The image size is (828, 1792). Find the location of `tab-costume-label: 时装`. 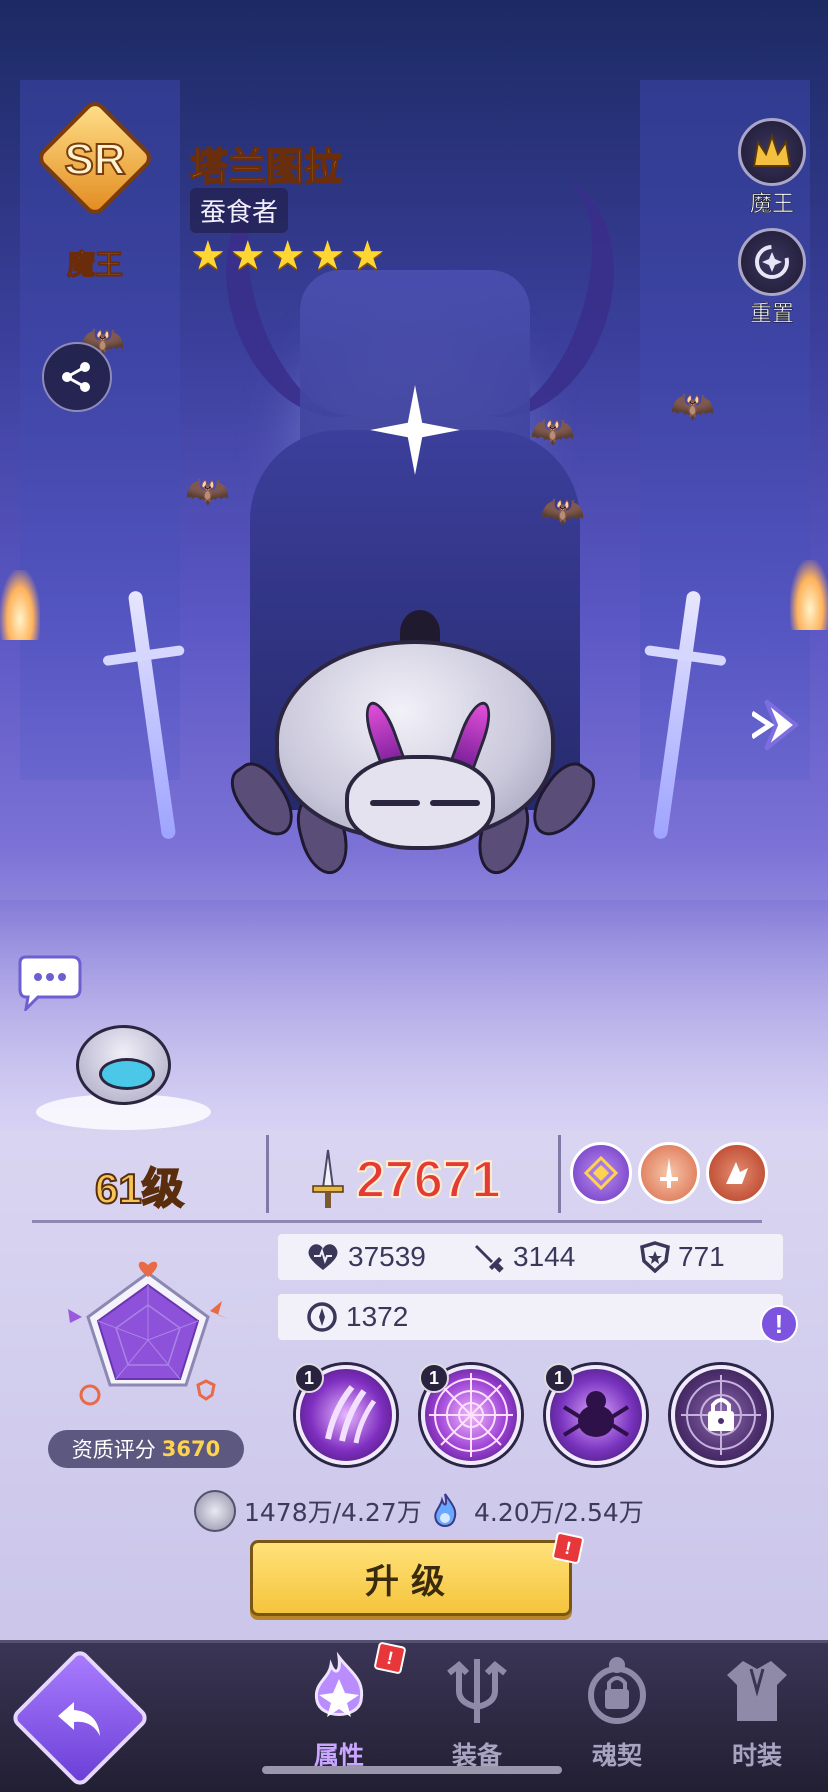

tab-costume-label: 时装 is located at coordinates (756, 1755).